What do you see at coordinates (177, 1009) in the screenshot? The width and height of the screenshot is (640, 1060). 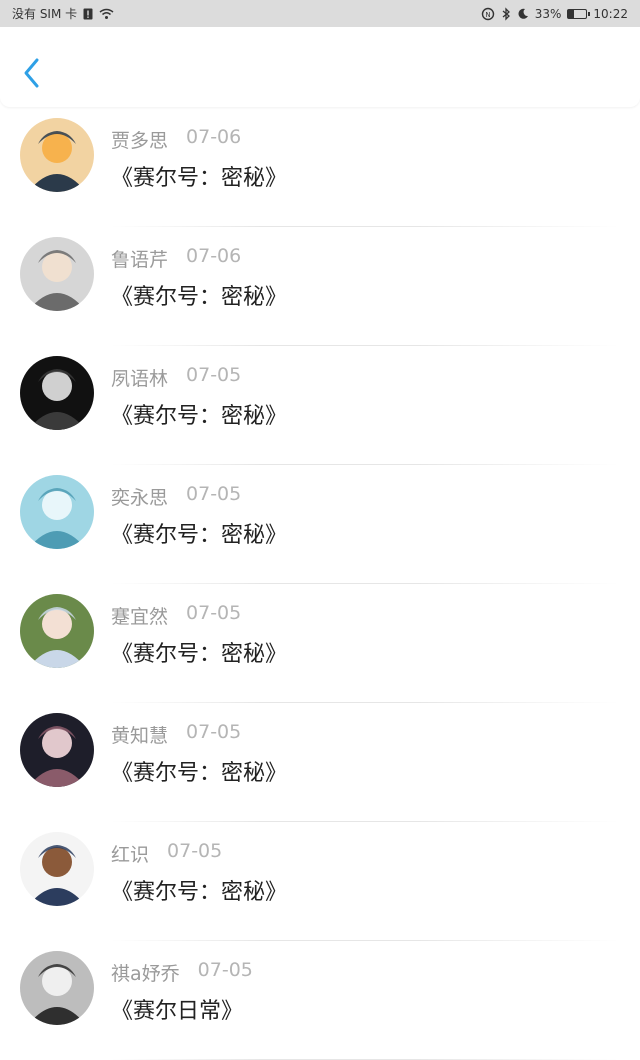 I see `work-title: 《赛尔日常》` at bounding box center [177, 1009].